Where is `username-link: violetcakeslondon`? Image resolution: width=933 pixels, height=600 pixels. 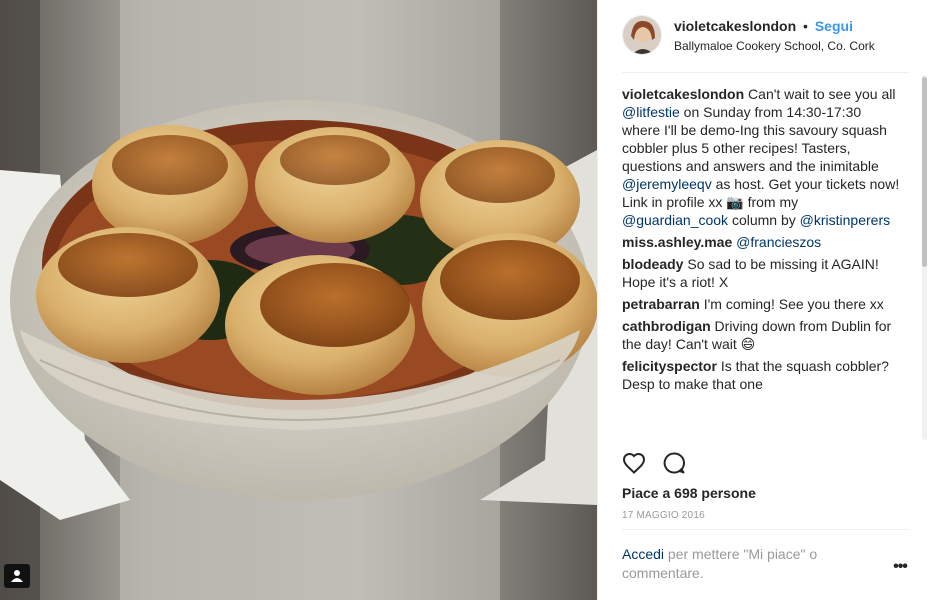 username-link: violetcakeslondon is located at coordinates (735, 26).